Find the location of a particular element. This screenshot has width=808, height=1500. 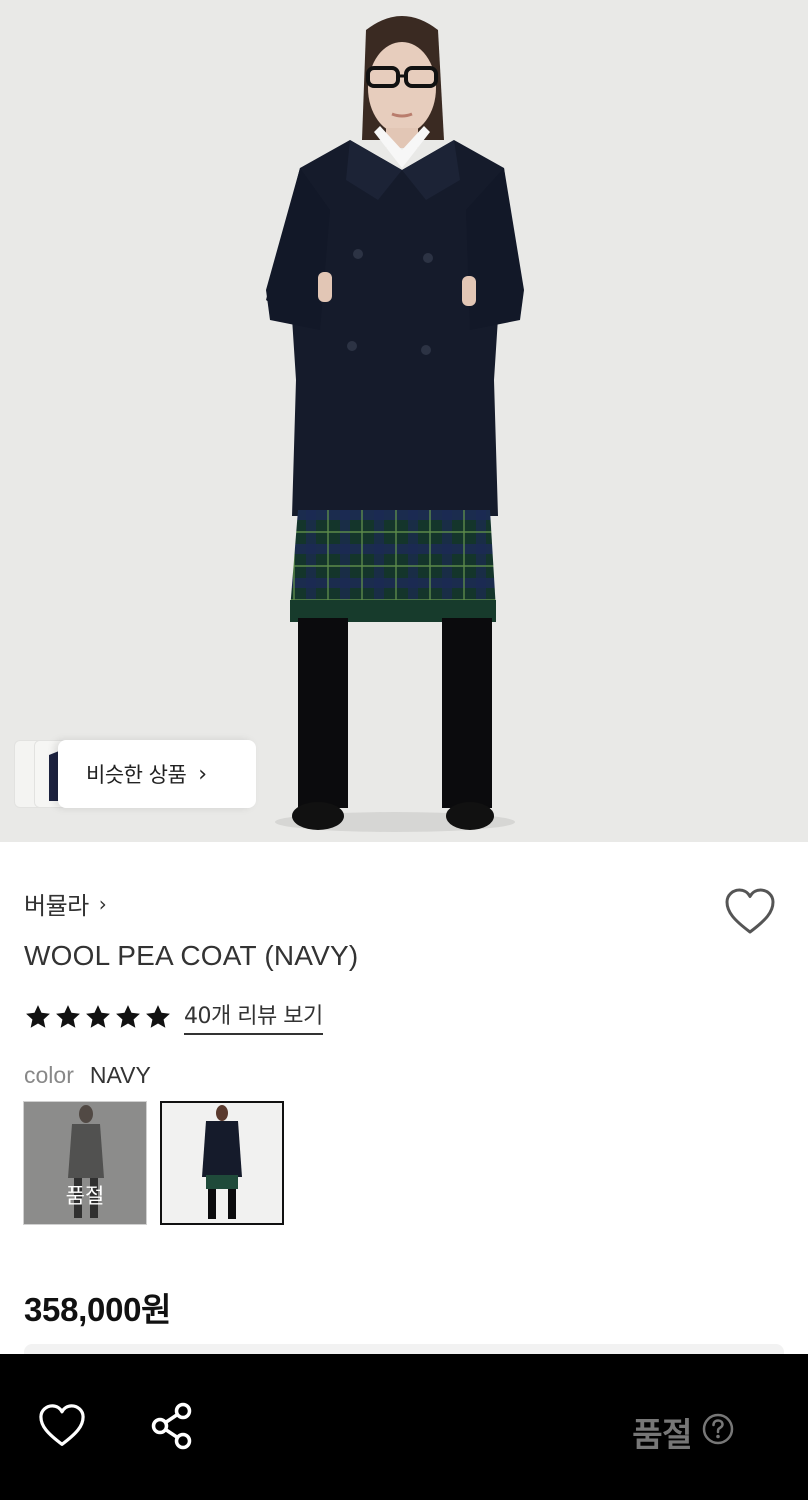

color-value: NAVY is located at coordinates (120, 1075).